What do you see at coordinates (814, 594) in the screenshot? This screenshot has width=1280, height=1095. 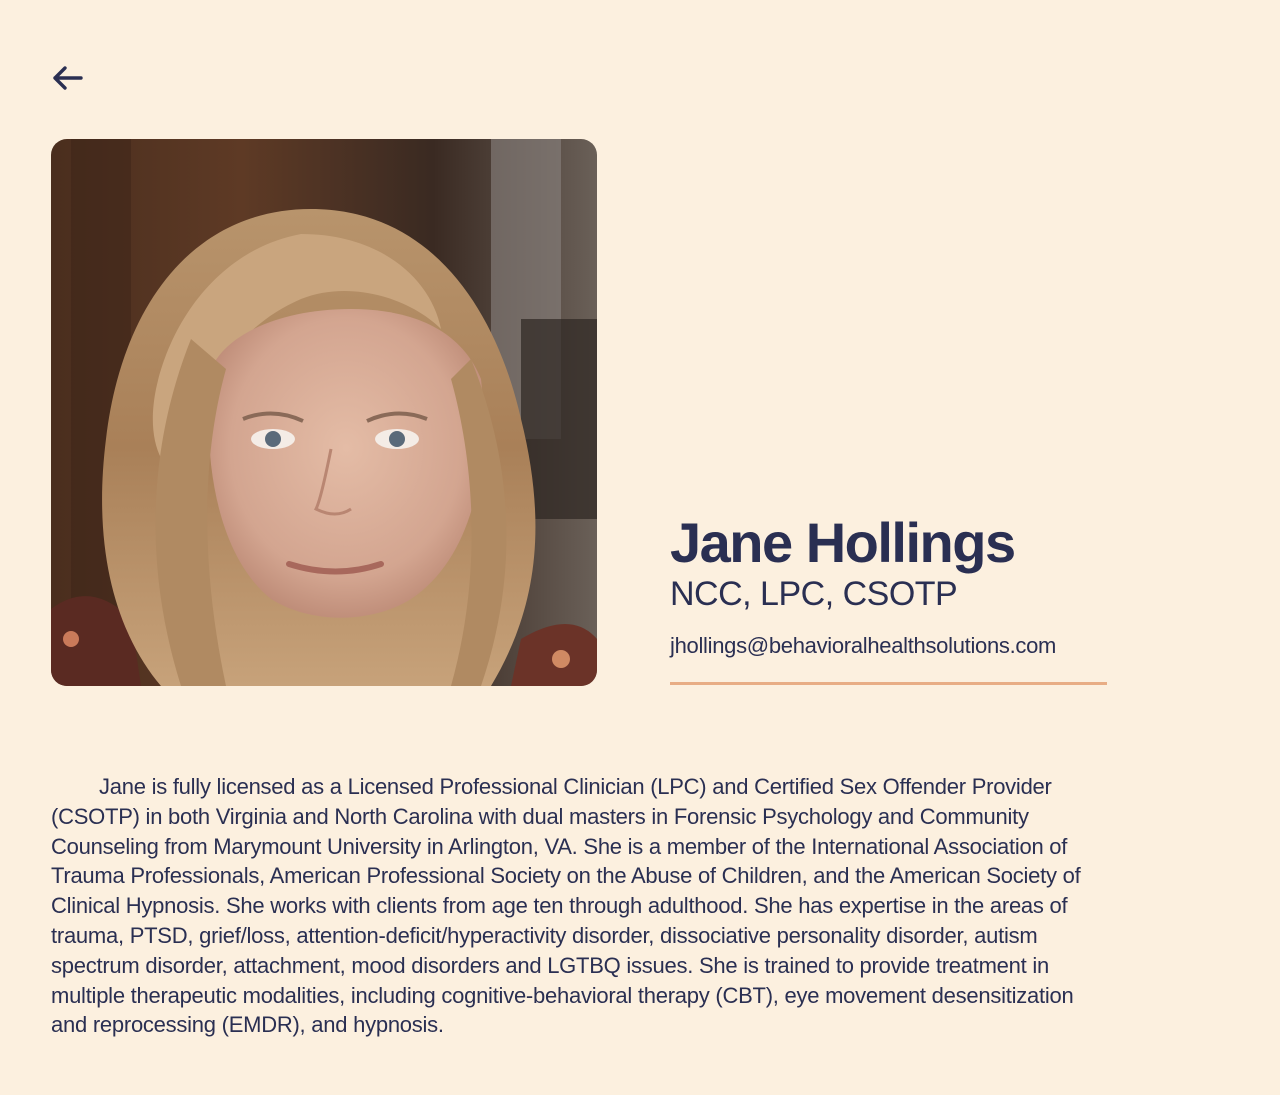 I see `profile-credentials: NCC, LPC, CSOTP` at bounding box center [814, 594].